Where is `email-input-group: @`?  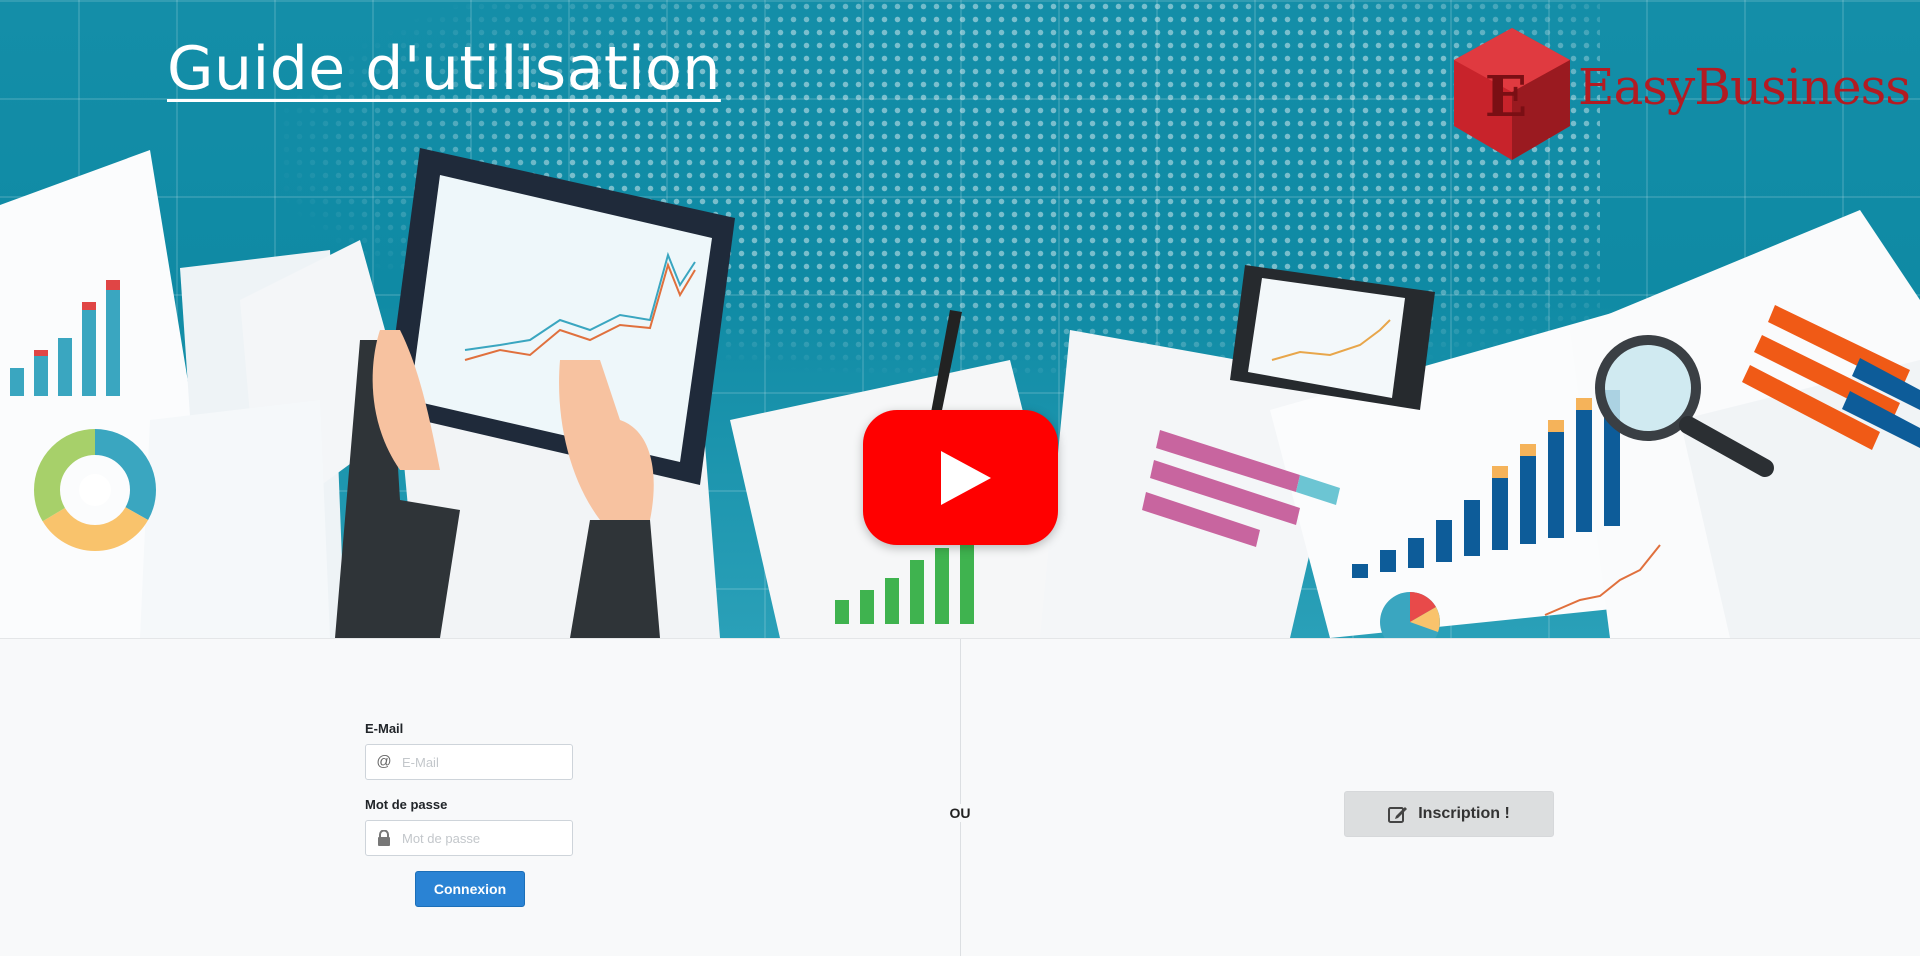 email-input-group: @ is located at coordinates (469, 762).